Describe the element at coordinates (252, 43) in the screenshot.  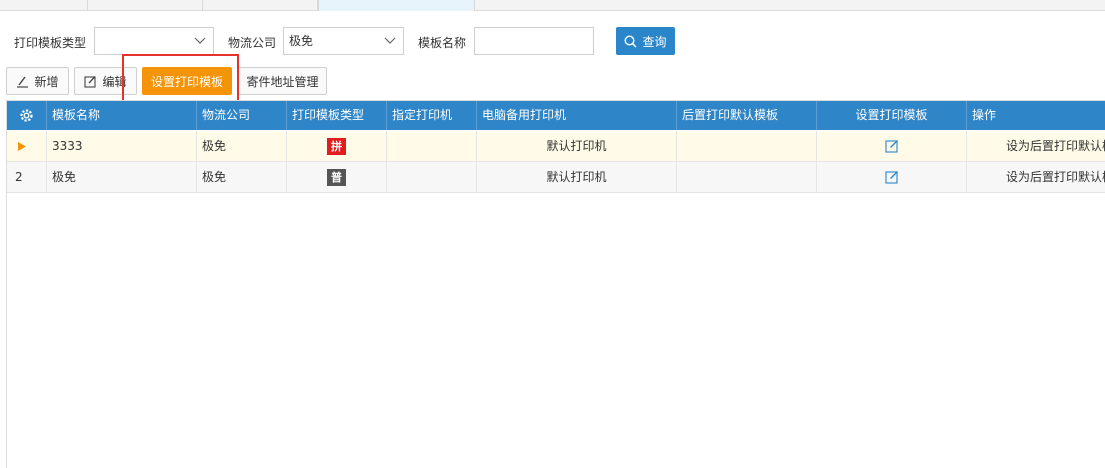
I see `logistics-label: 物流公司` at that location.